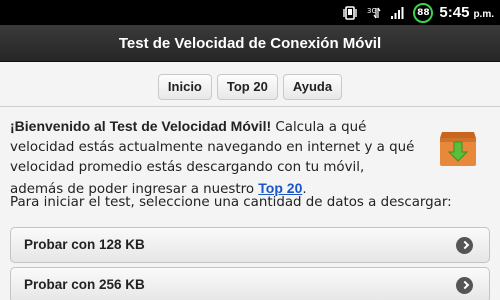 The height and width of the screenshot is (300, 500). Describe the element at coordinates (280, 188) in the screenshot. I see `top20-link: Top 20` at that location.